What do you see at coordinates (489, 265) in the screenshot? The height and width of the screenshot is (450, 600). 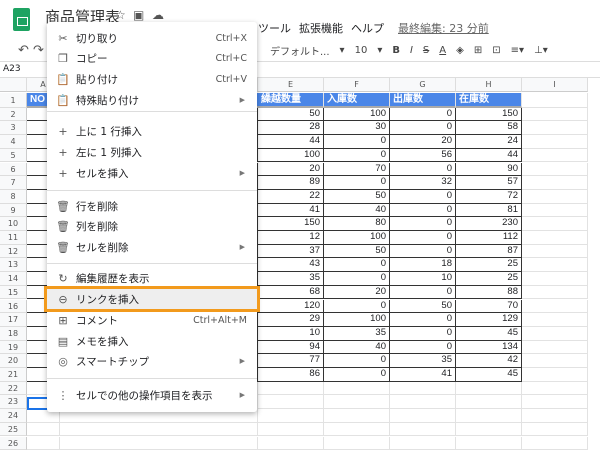 I see `table-cell: 25` at bounding box center [489, 265].